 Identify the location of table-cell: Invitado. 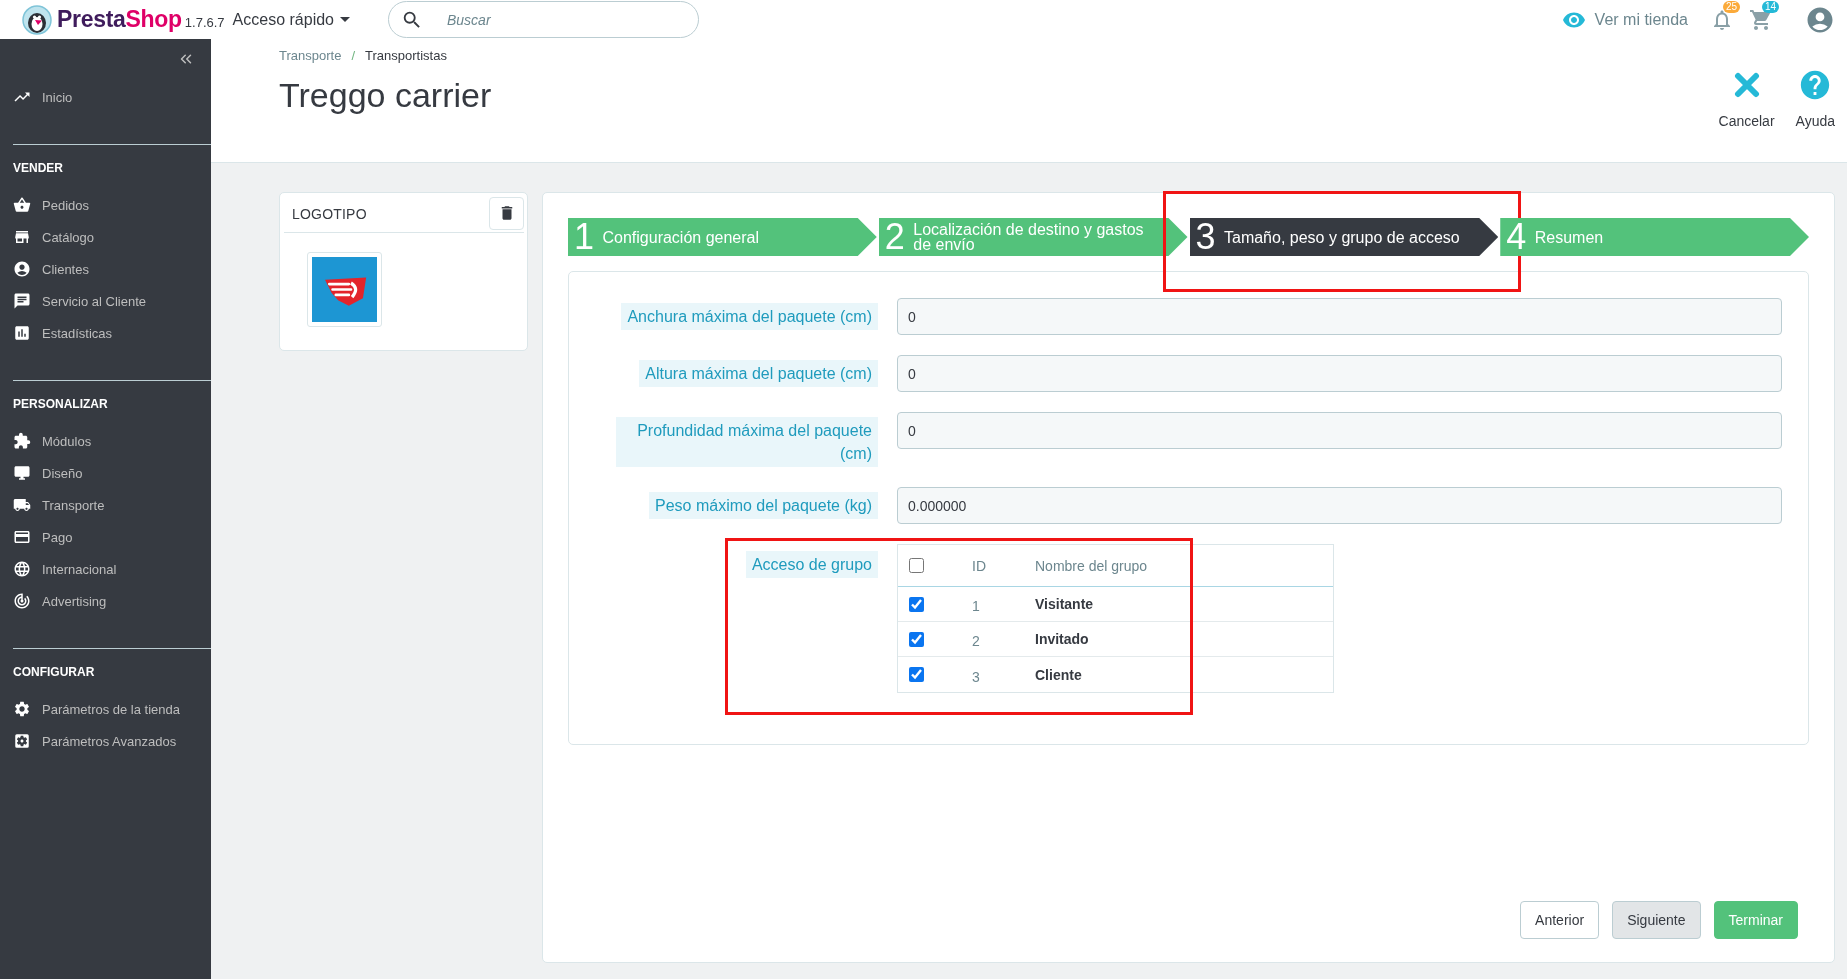
(1062, 639).